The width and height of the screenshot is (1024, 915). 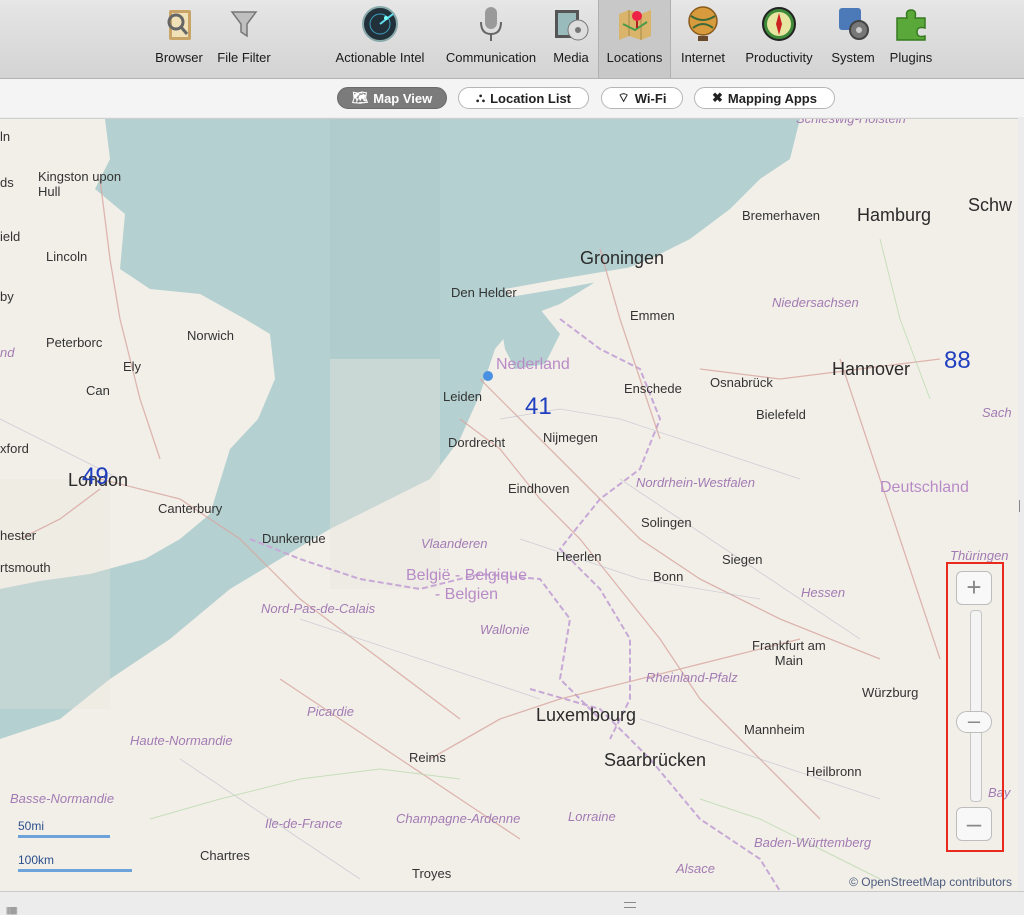 What do you see at coordinates (894, 215) in the screenshot?
I see `city-hamburg: Hamburg` at bounding box center [894, 215].